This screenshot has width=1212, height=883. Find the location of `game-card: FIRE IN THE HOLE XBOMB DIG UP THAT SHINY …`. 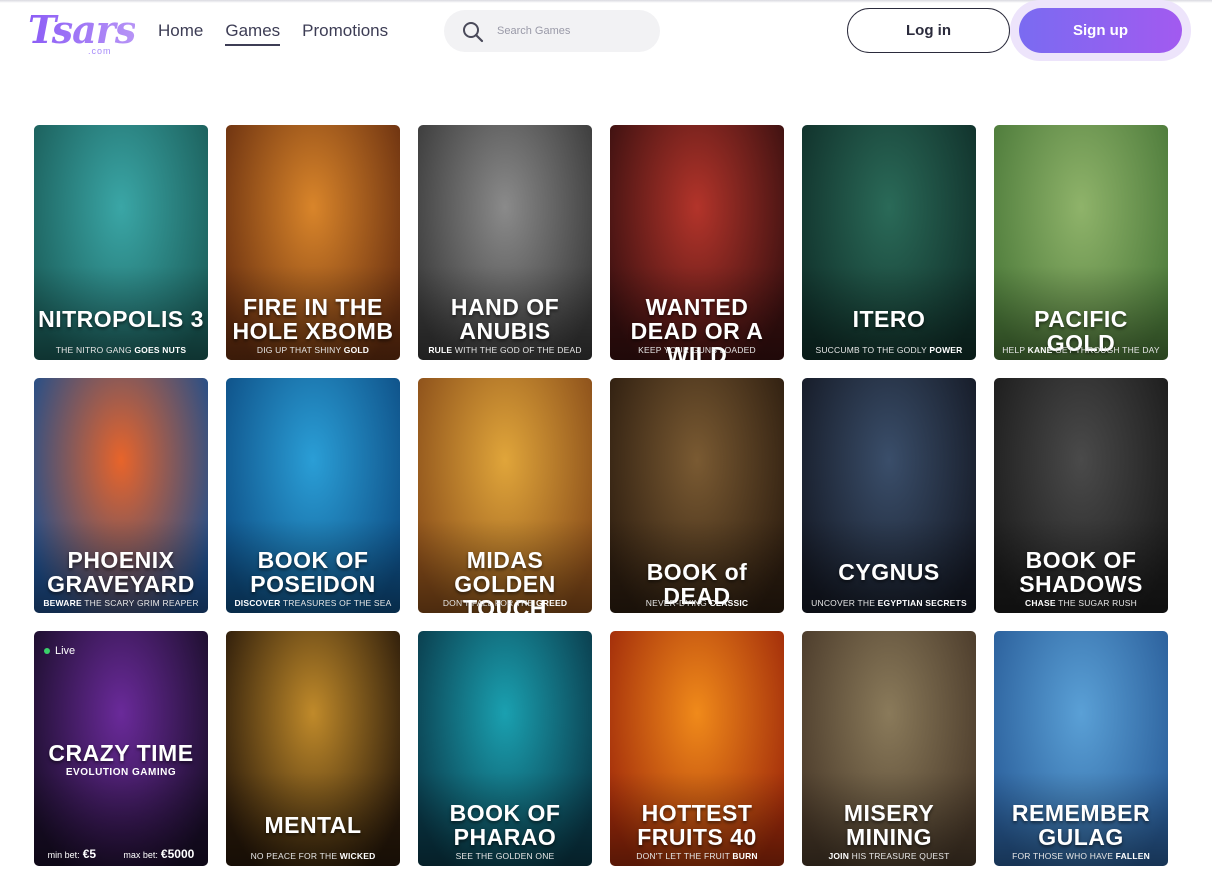

game-card: FIRE IN THE HOLE XBOMB DIG UP THAT SHINY … is located at coordinates (313, 242).